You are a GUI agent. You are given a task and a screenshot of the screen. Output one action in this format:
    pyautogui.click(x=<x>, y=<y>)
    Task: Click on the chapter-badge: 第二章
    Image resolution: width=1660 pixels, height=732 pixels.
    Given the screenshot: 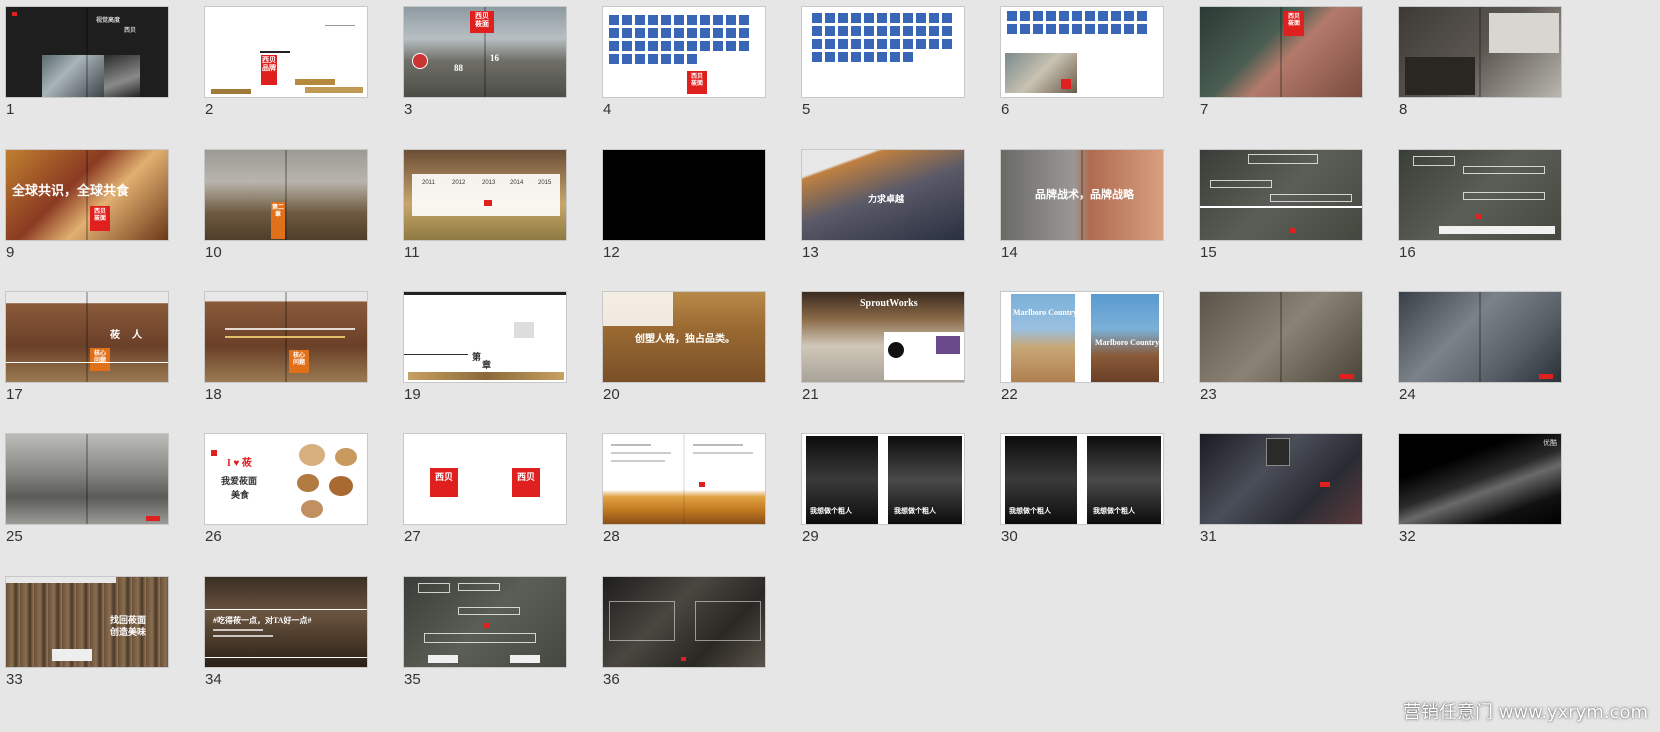 What is the action you would take?
    pyautogui.click(x=278, y=220)
    